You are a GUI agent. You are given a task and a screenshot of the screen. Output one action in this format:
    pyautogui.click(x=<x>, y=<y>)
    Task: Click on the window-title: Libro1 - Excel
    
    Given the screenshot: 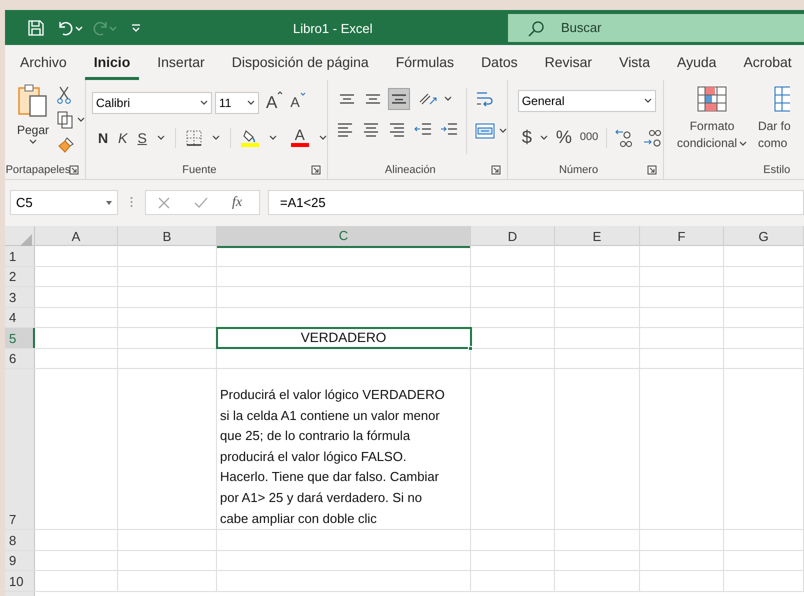 What is the action you would take?
    pyautogui.click(x=332, y=29)
    